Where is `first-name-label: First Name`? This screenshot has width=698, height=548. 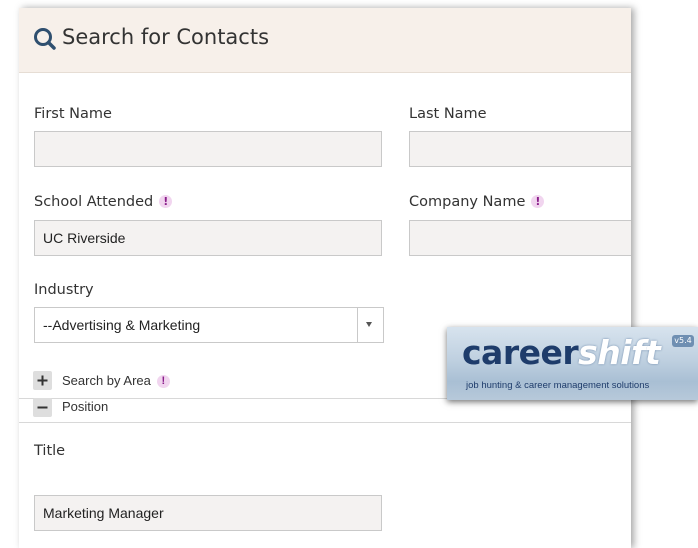 first-name-label: First Name is located at coordinates (73, 114).